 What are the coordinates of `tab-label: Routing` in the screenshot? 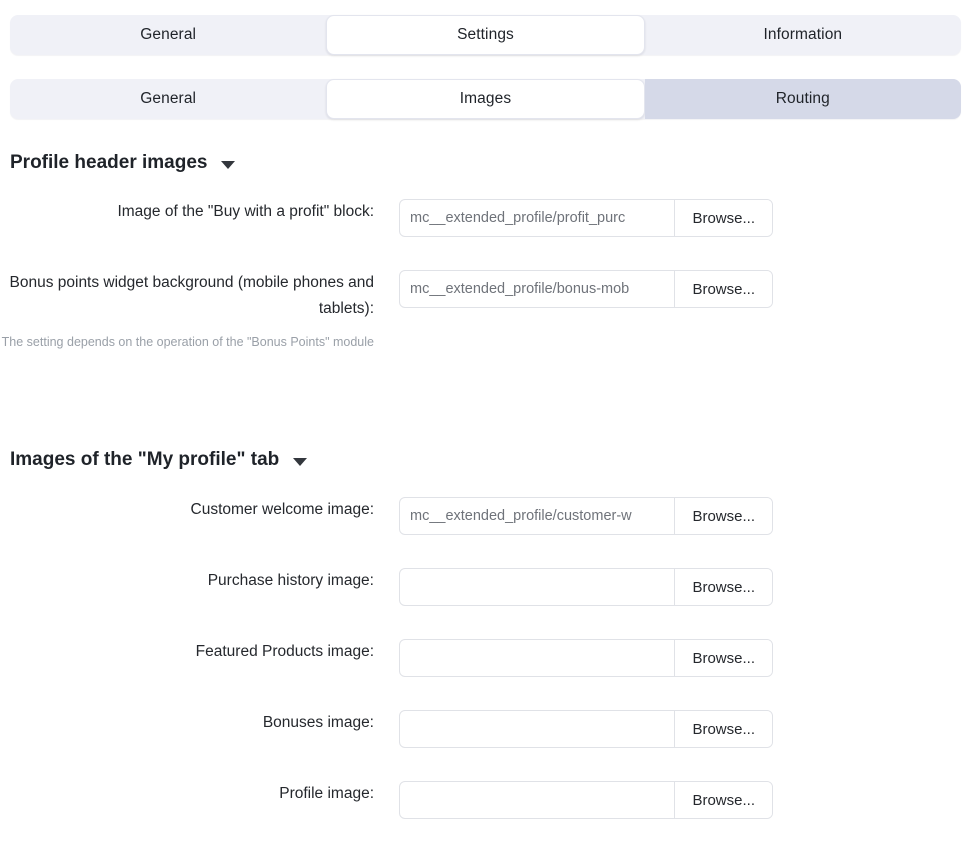 It's located at (802, 98).